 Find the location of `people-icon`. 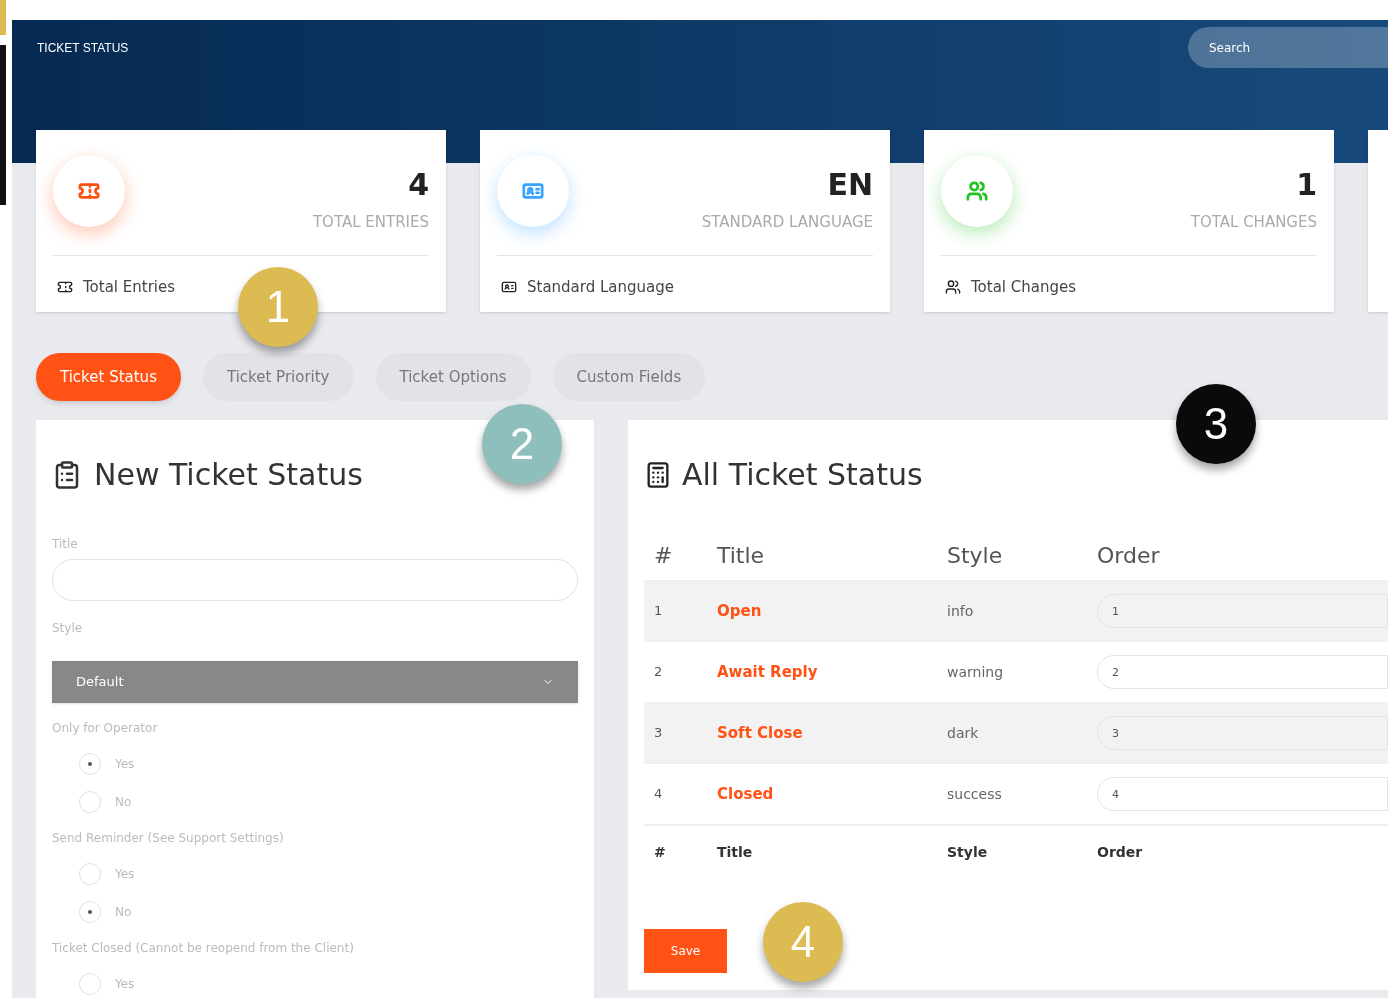

people-icon is located at coordinates (953, 287).